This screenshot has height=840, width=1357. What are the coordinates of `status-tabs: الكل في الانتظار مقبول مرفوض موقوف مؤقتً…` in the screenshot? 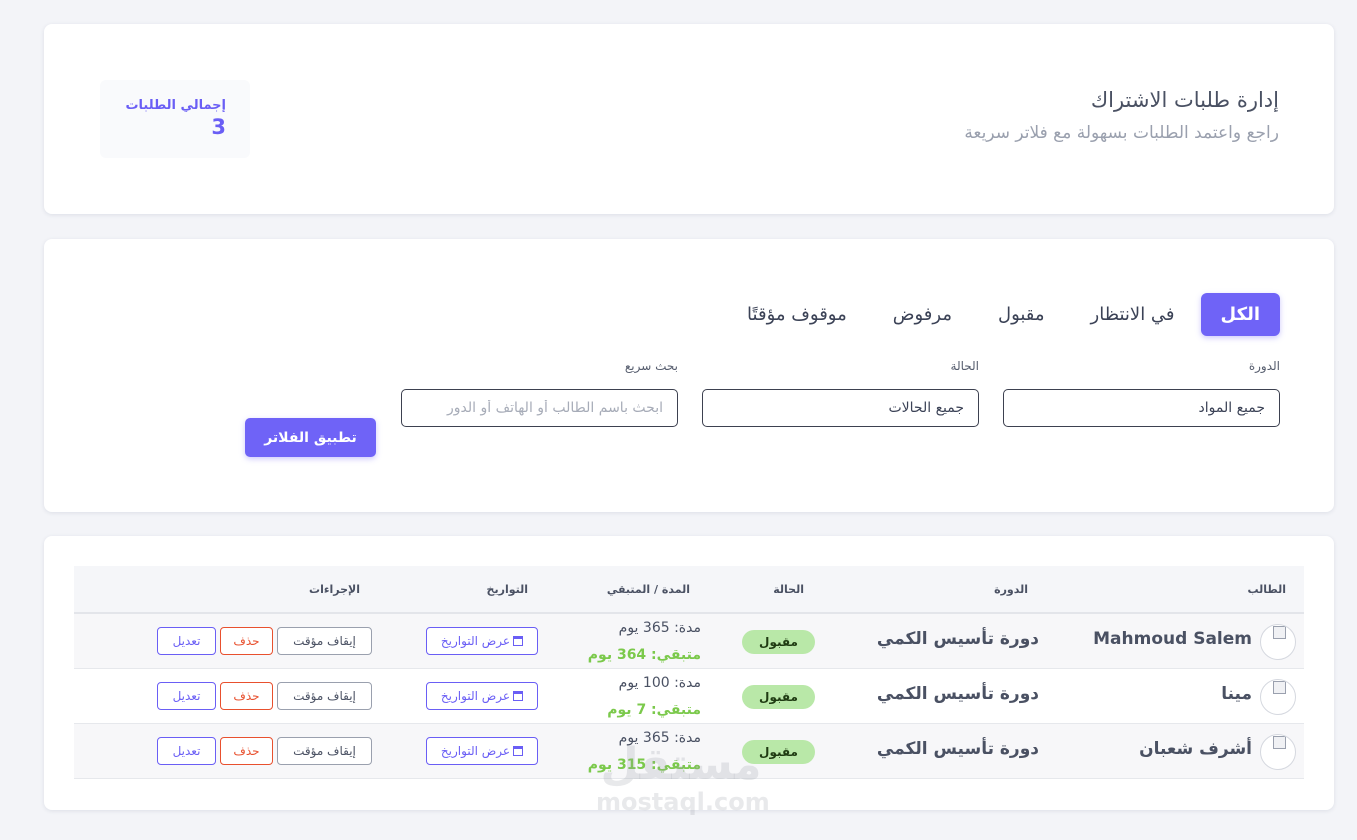 It's located at (1003, 314).